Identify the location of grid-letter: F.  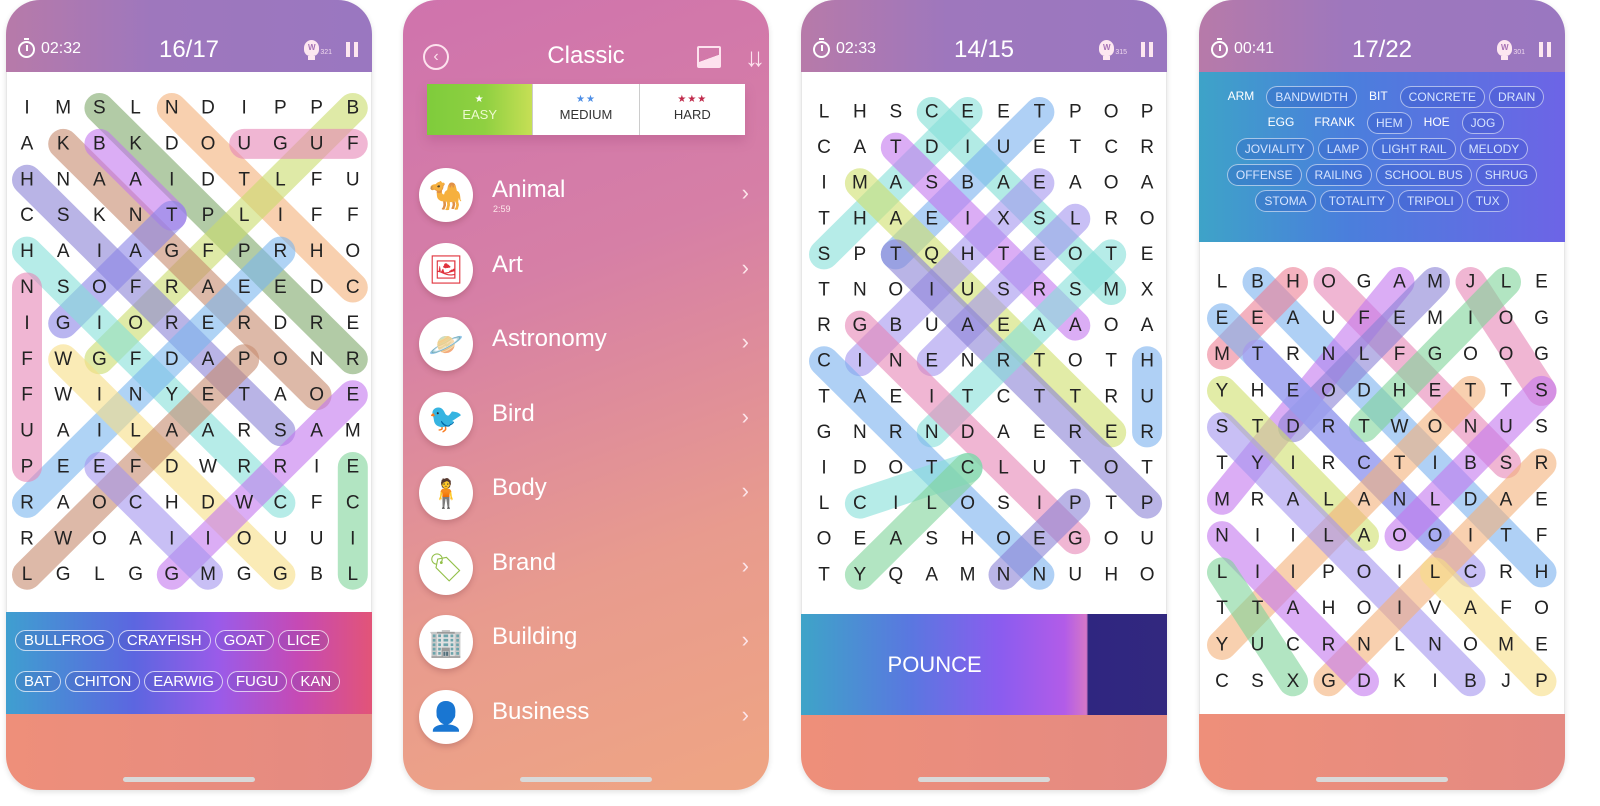
(317, 179).